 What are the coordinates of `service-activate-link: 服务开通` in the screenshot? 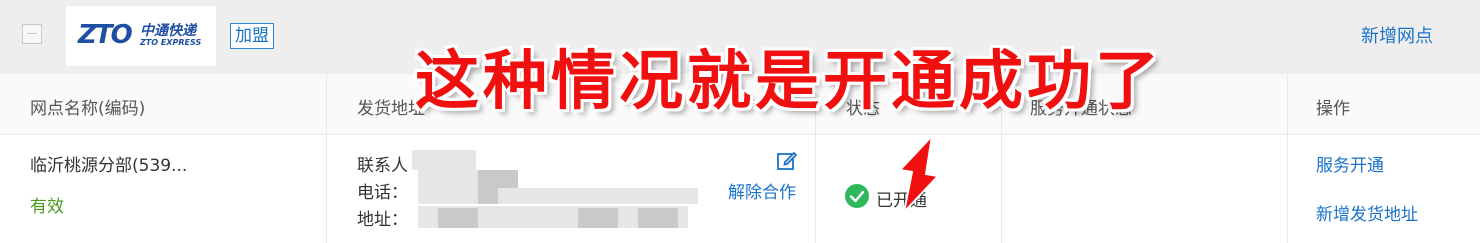 It's located at (1350, 163).